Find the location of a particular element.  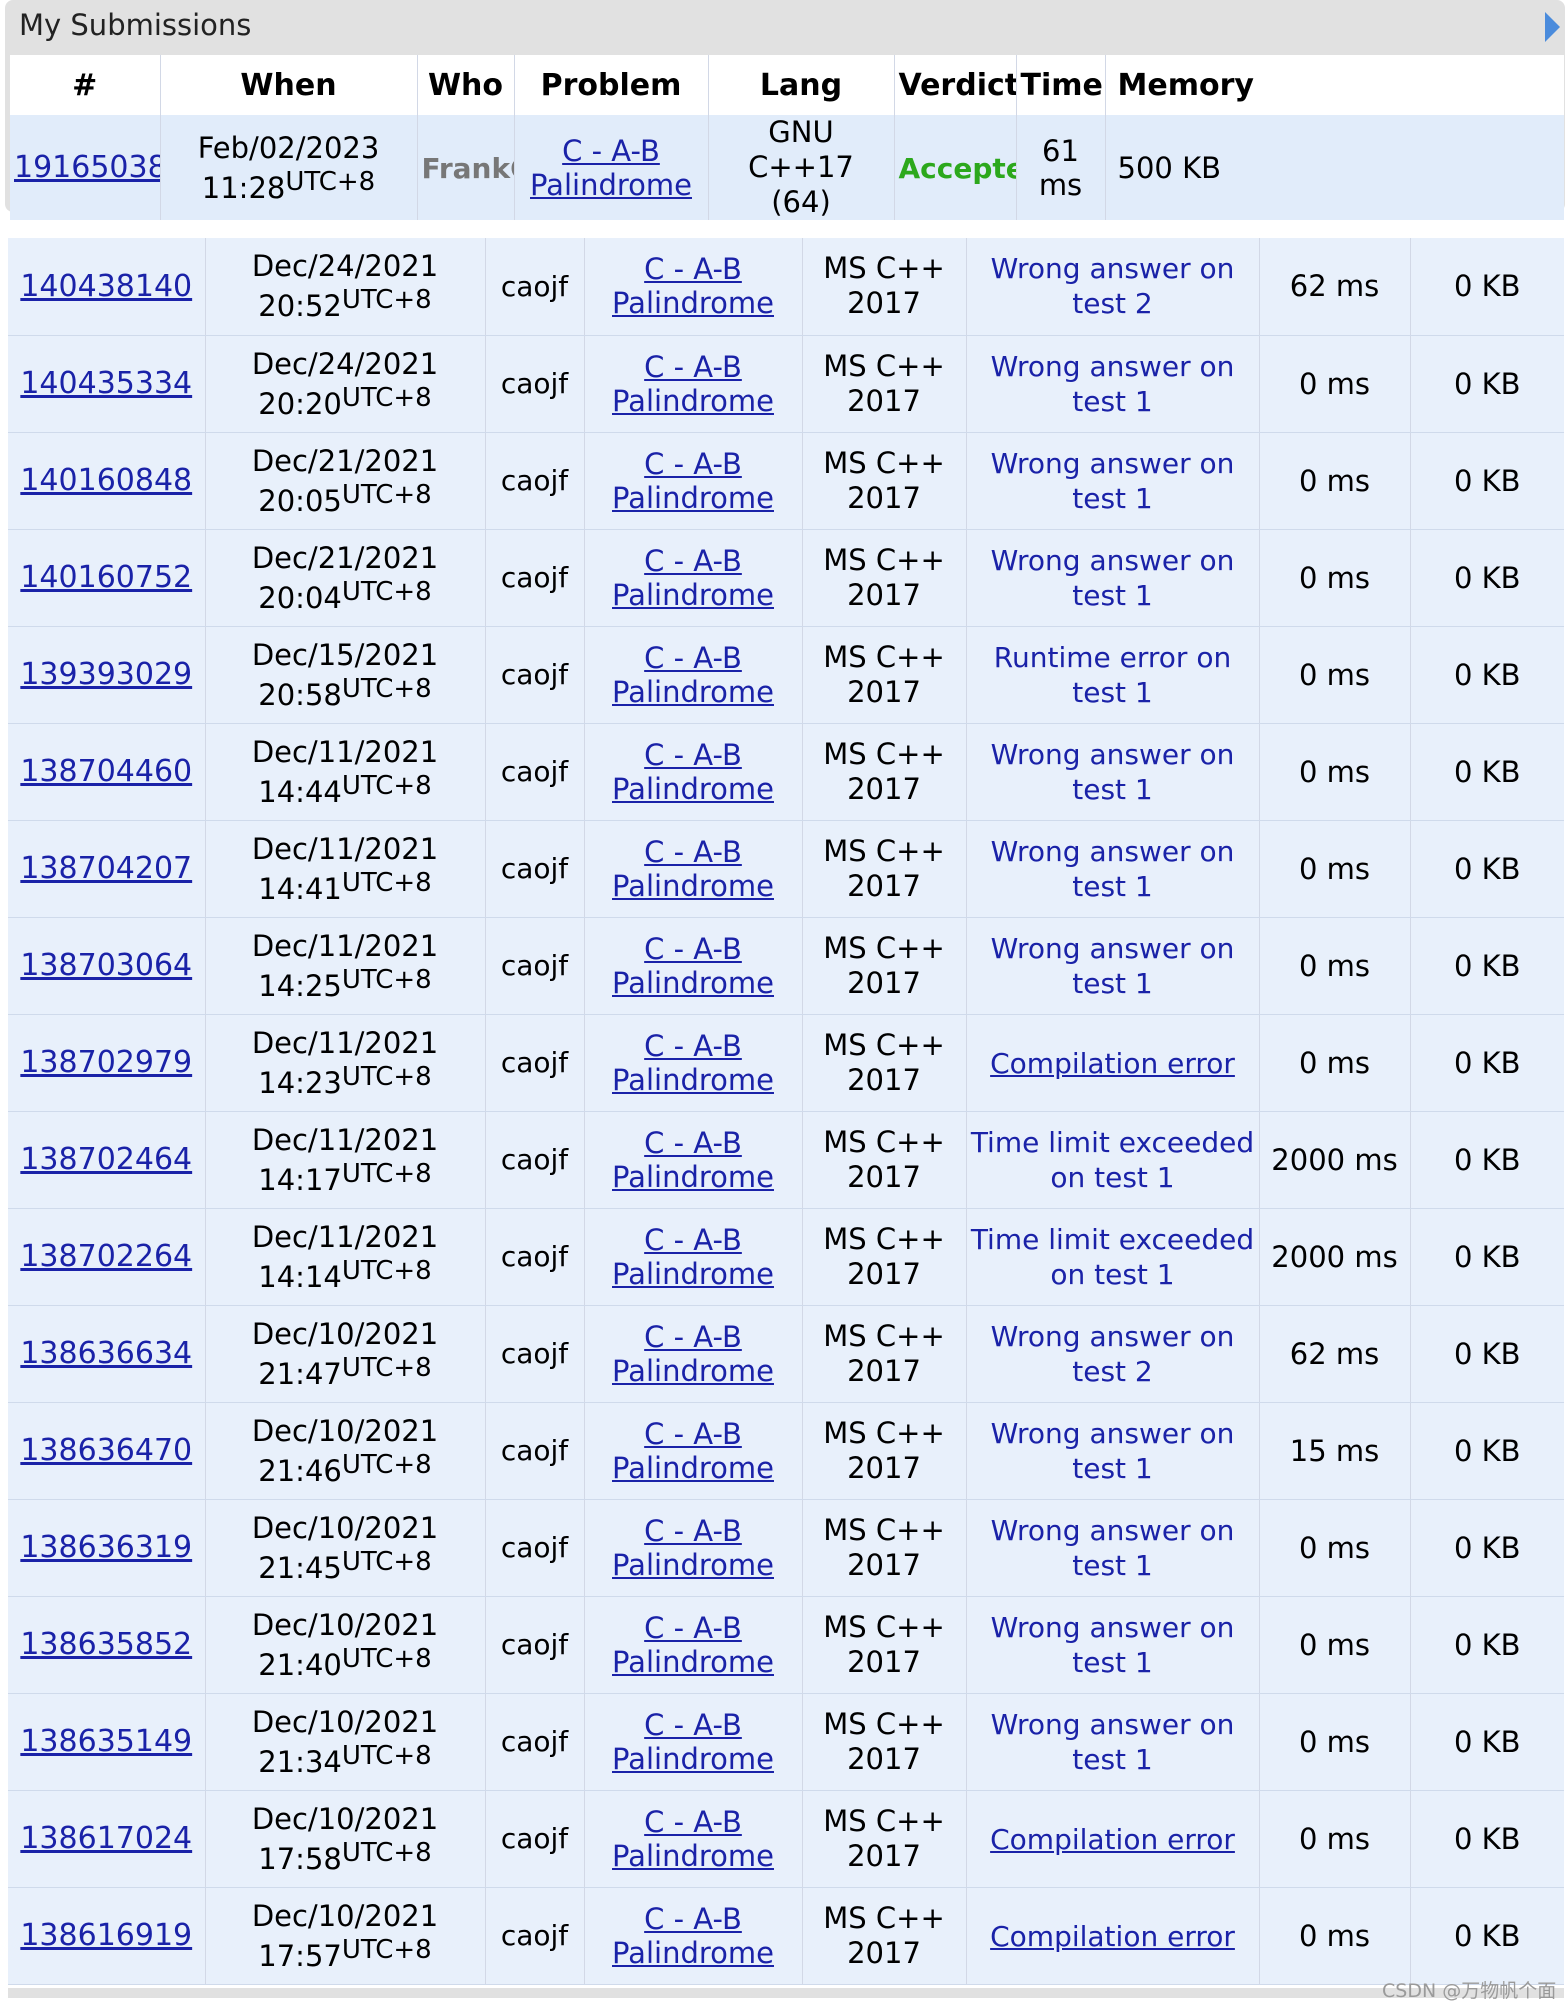

submission-time: 20:04 is located at coordinates (300, 597).